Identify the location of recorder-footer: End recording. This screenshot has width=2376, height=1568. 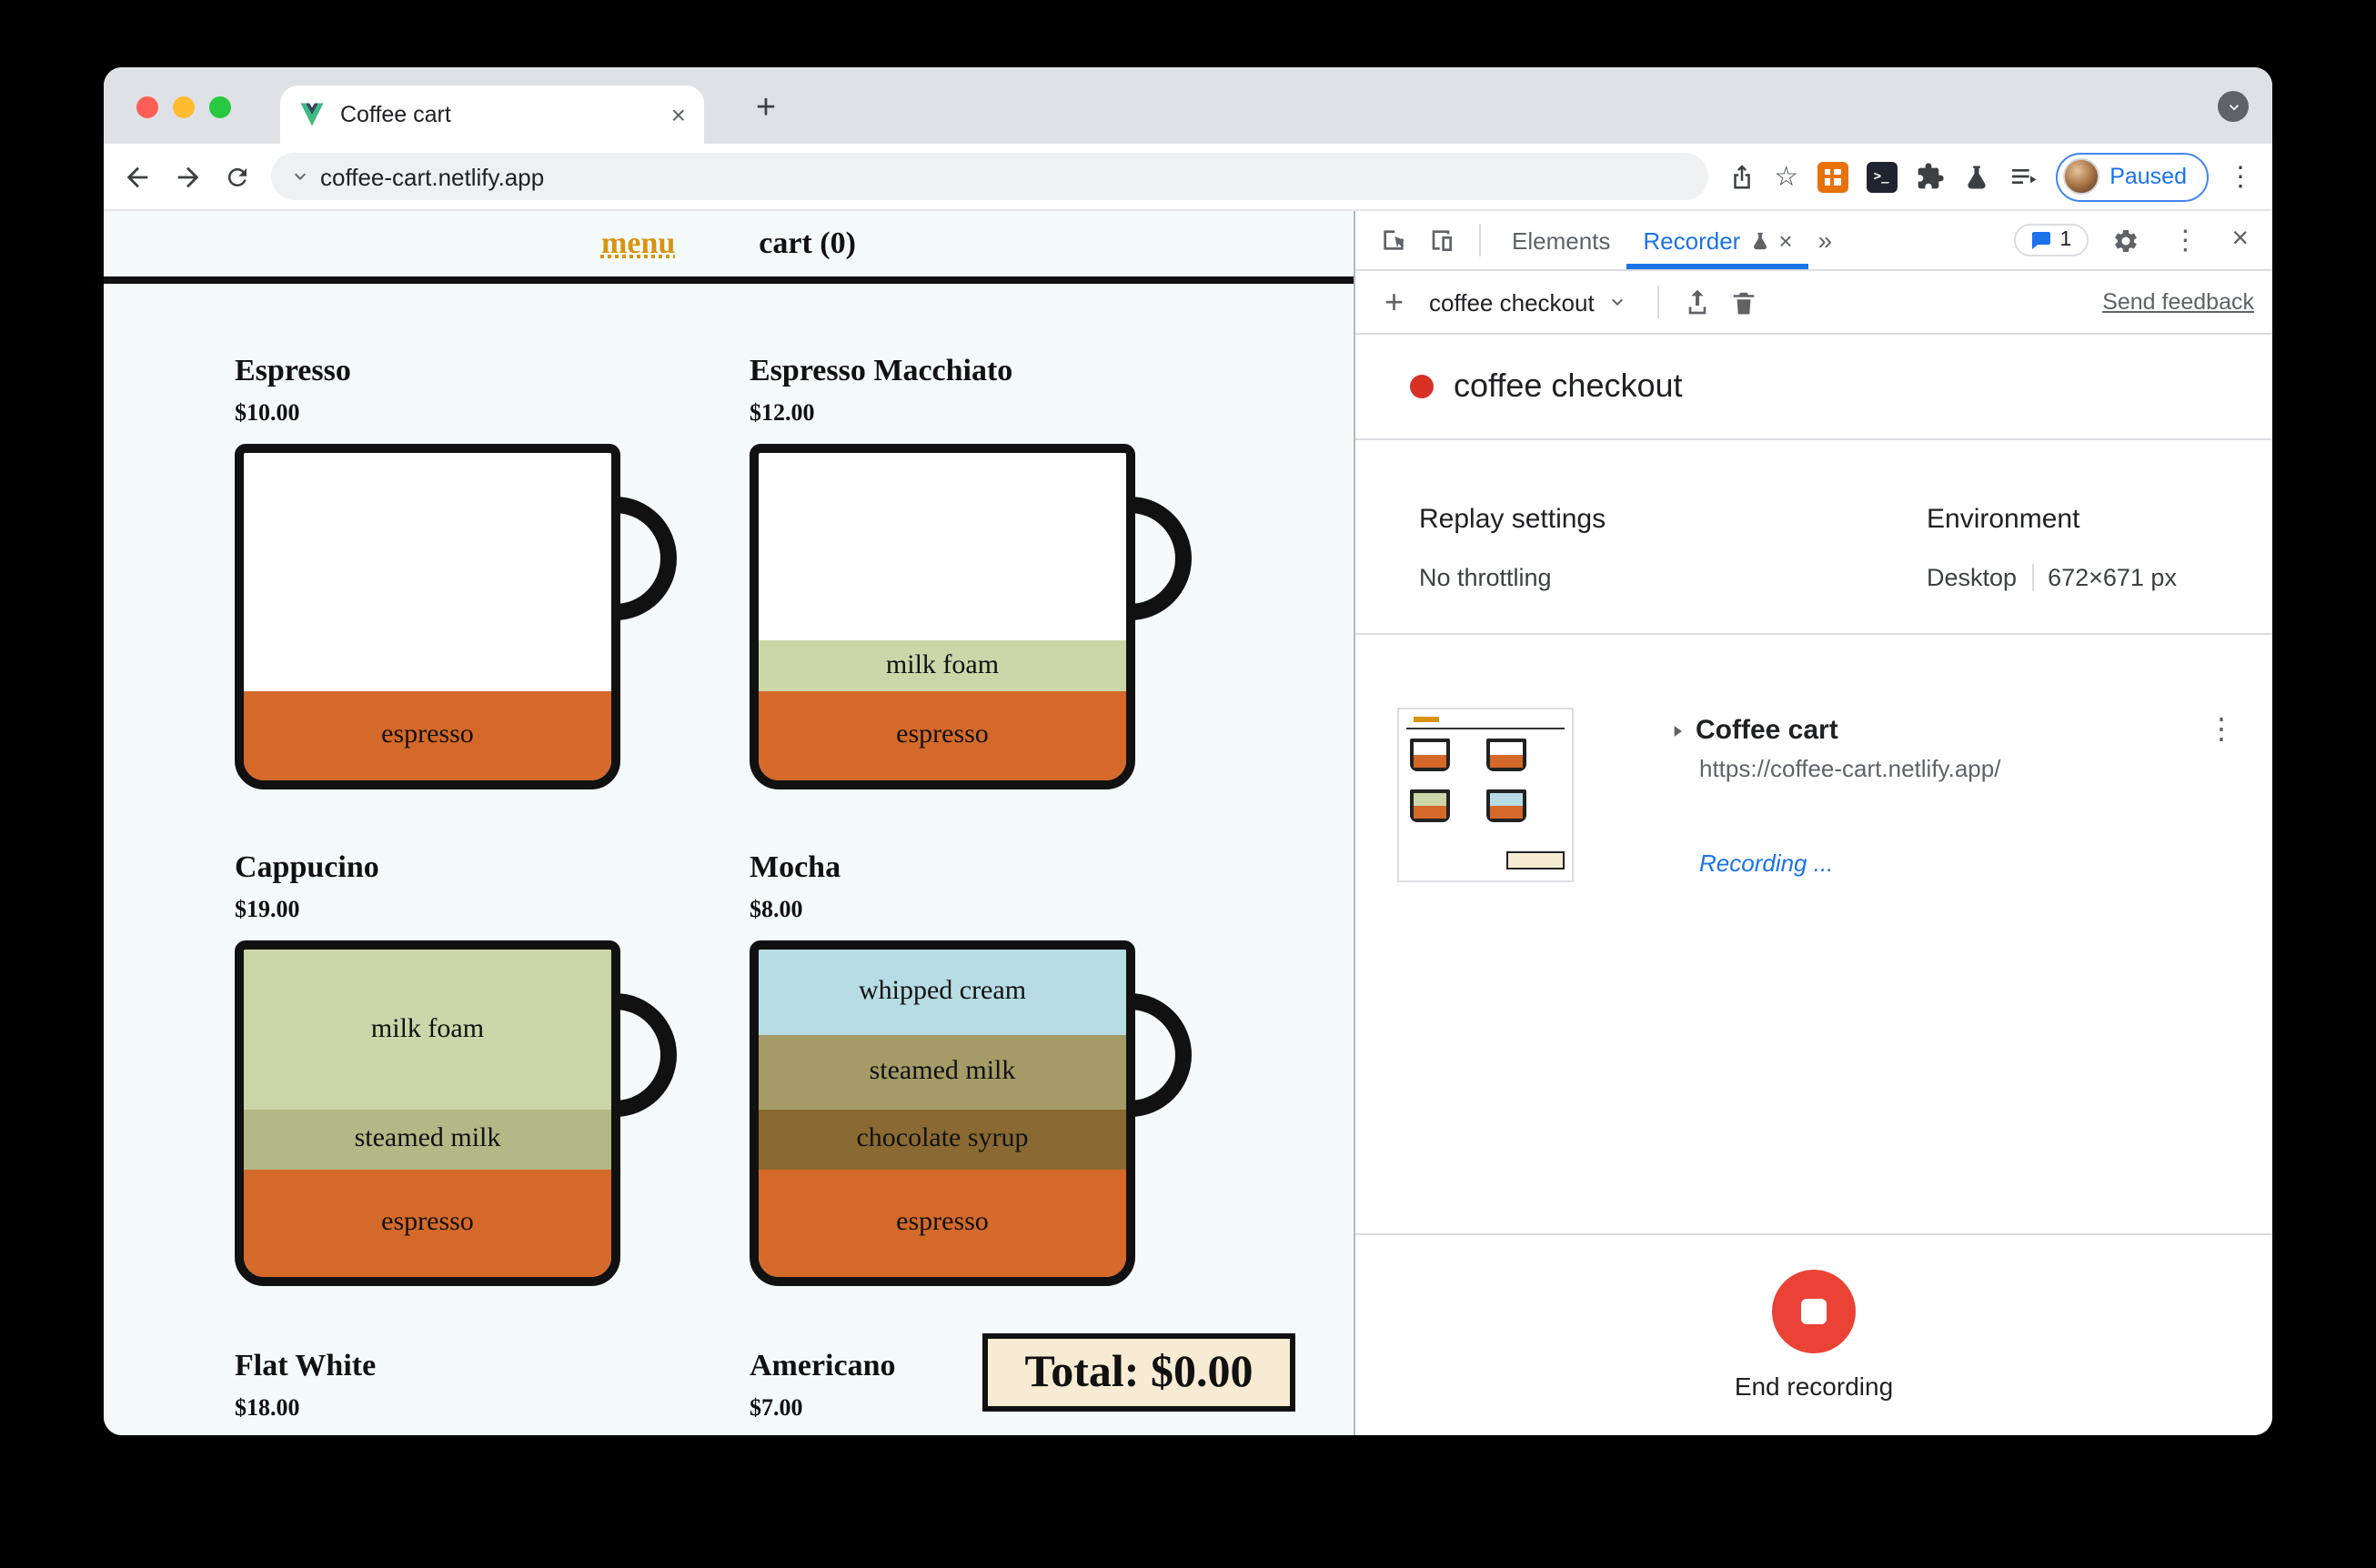
(1813, 1334).